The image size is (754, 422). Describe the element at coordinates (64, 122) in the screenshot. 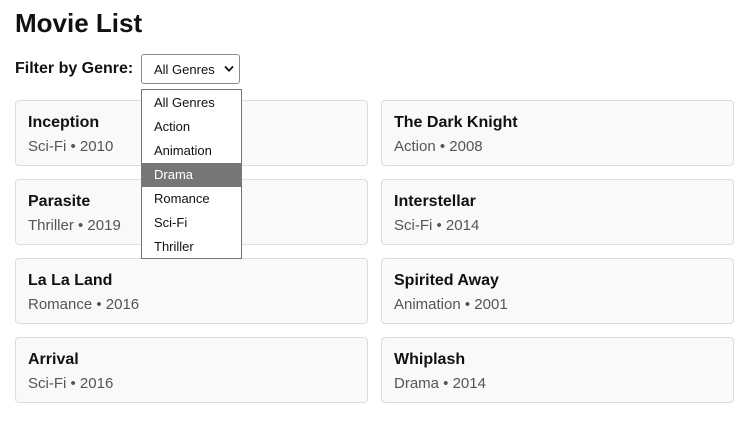

I see `movie-title: Inception` at that location.